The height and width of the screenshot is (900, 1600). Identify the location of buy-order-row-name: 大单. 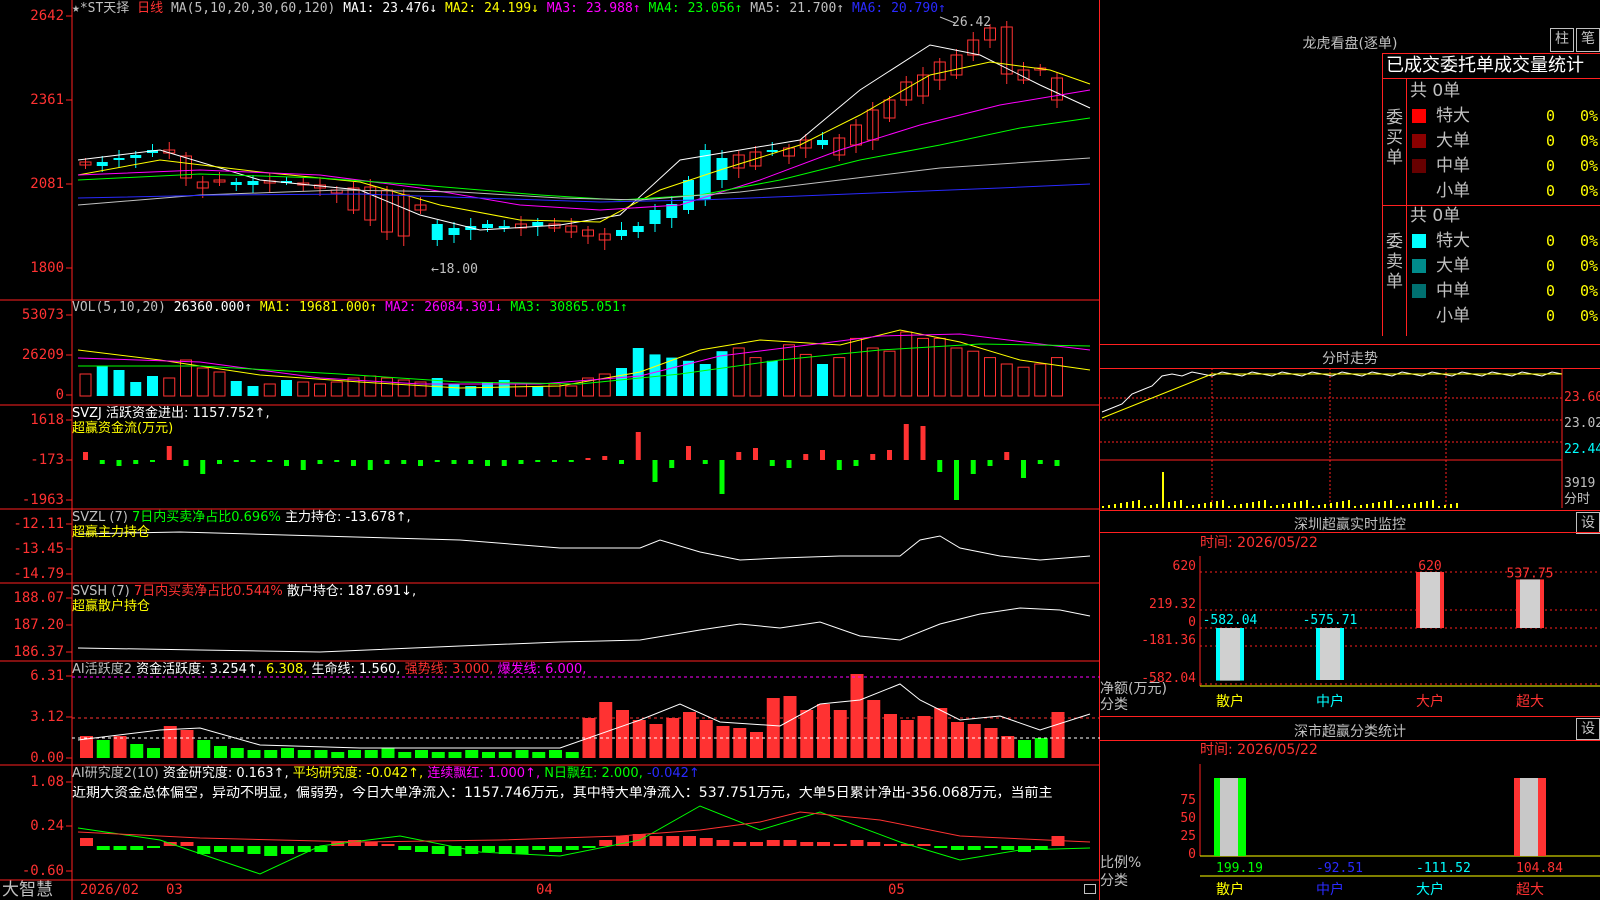
(1453, 141).